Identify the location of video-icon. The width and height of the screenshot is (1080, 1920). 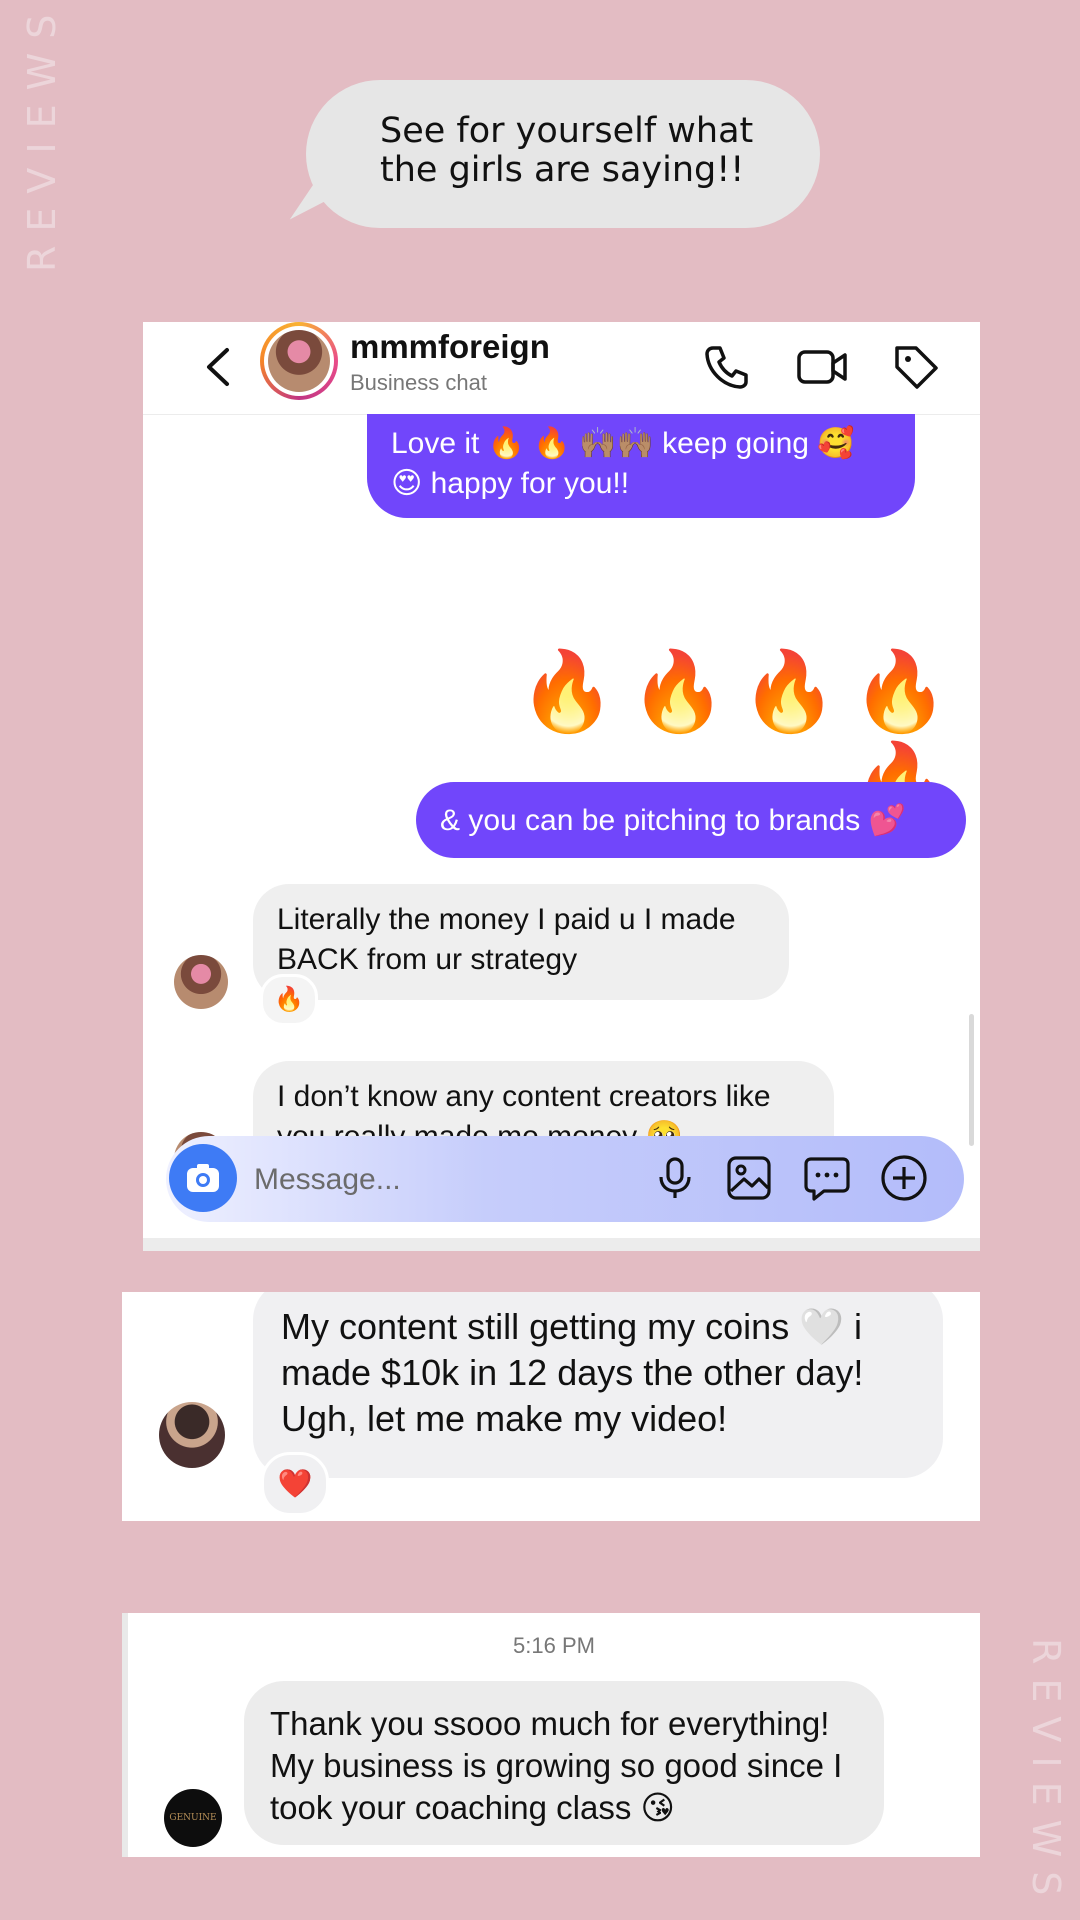
(822, 367).